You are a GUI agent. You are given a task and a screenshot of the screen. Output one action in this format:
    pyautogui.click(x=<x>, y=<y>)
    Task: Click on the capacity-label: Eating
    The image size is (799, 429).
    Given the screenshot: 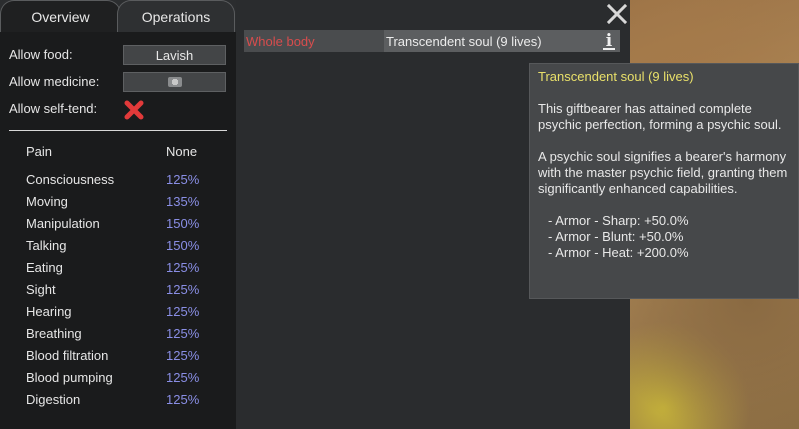 What is the action you would take?
    pyautogui.click(x=44, y=267)
    